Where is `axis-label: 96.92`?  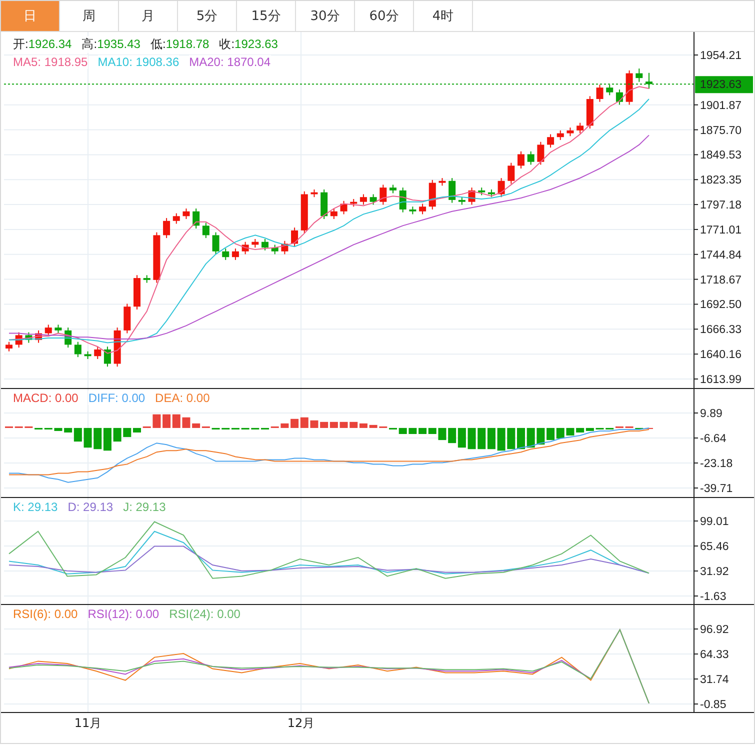
axis-label: 96.92 is located at coordinates (714, 630).